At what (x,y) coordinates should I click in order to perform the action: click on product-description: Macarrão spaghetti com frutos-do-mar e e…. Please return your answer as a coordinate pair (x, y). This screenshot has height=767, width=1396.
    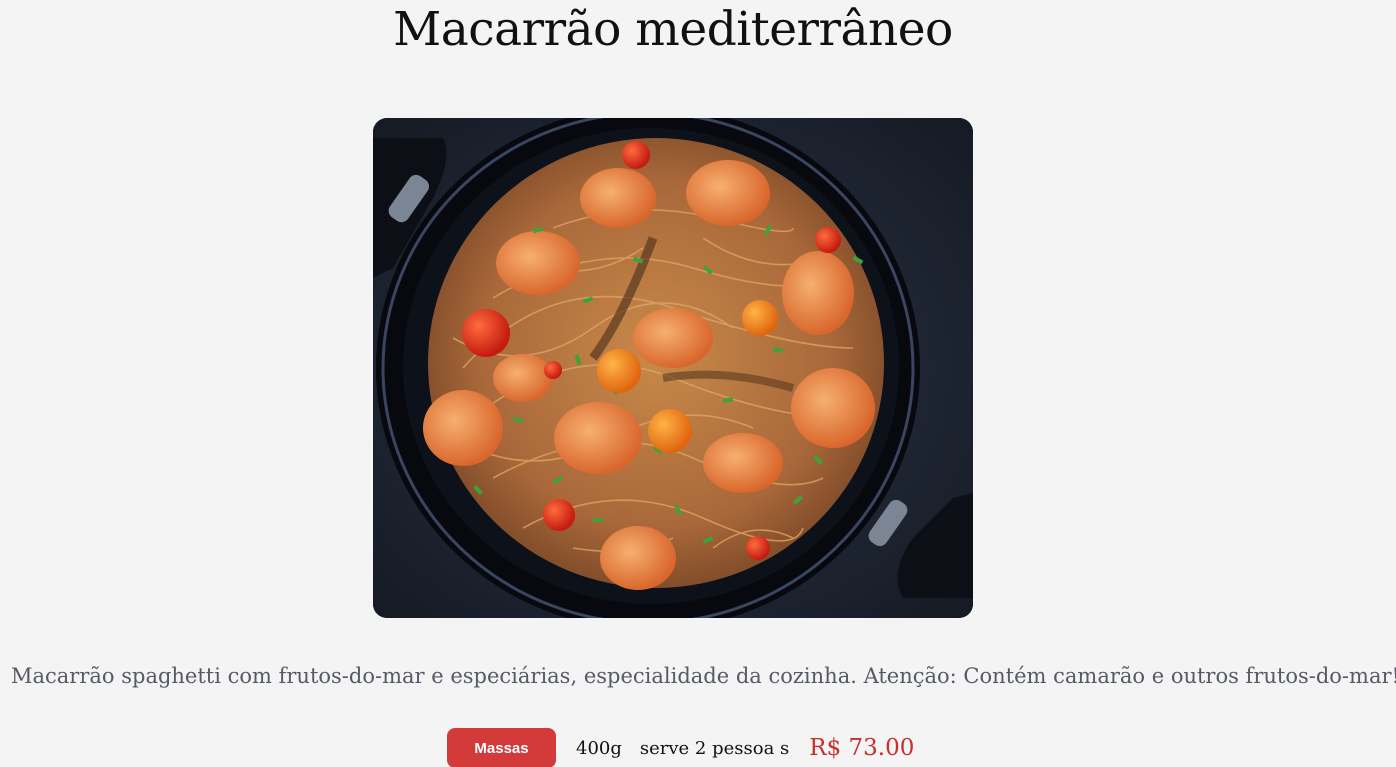
    Looking at the image, I should click on (703, 676).